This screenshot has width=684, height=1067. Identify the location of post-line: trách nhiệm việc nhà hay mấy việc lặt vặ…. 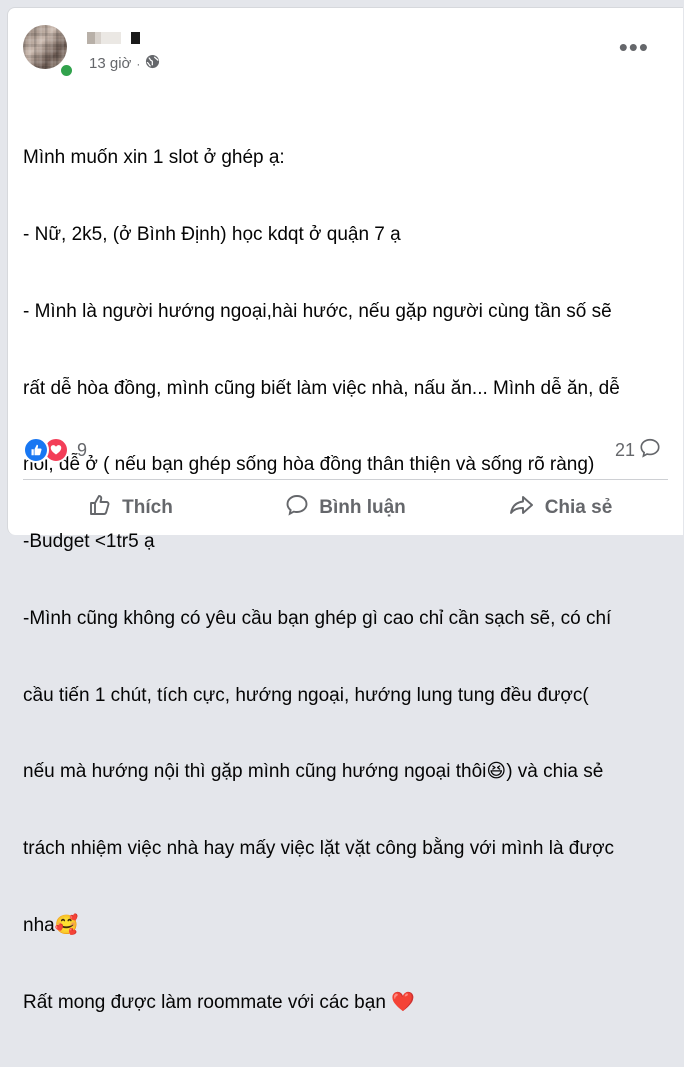
(319, 849).